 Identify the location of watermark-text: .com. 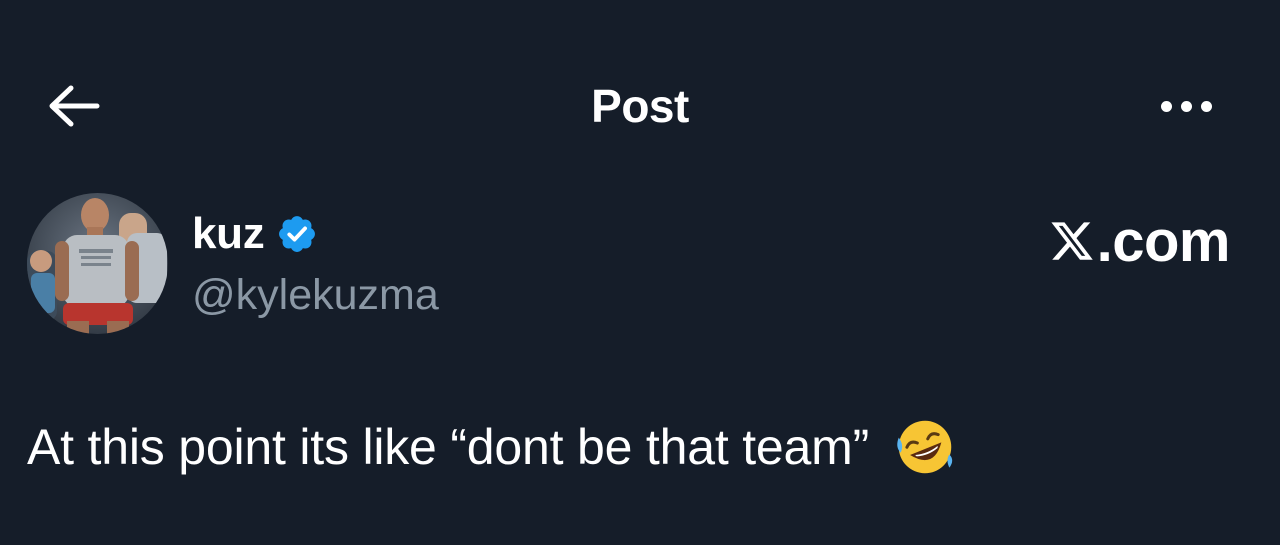
(1163, 241).